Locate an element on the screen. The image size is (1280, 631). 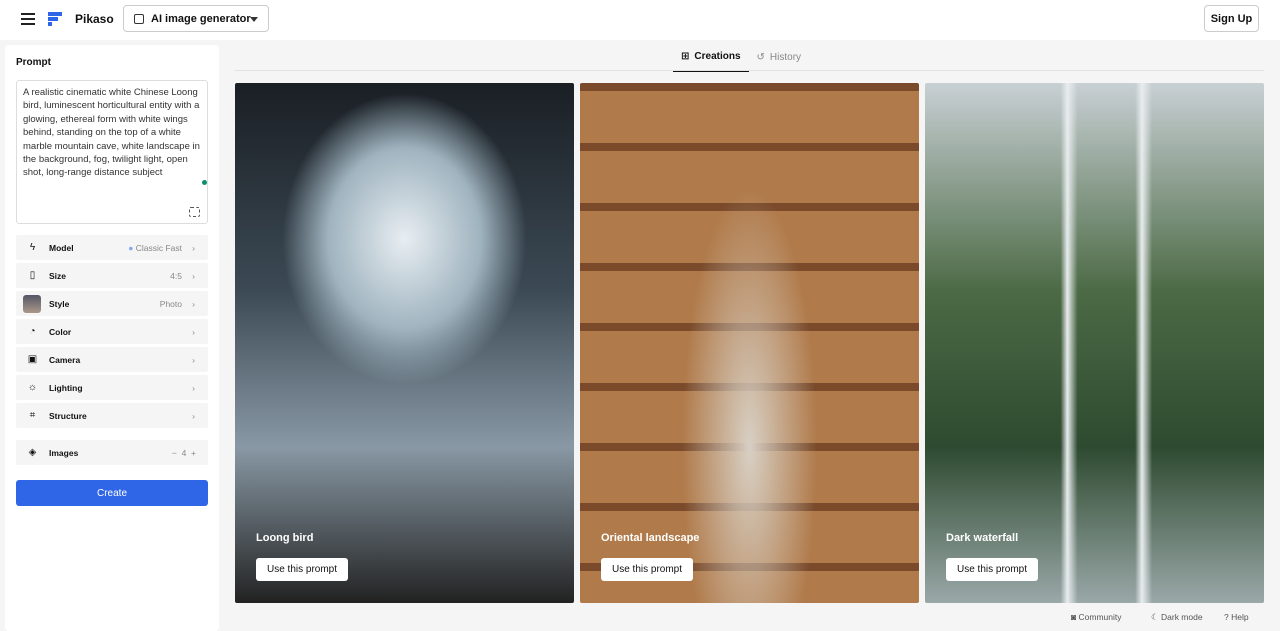
option-label: Structure is located at coordinates (68, 415).